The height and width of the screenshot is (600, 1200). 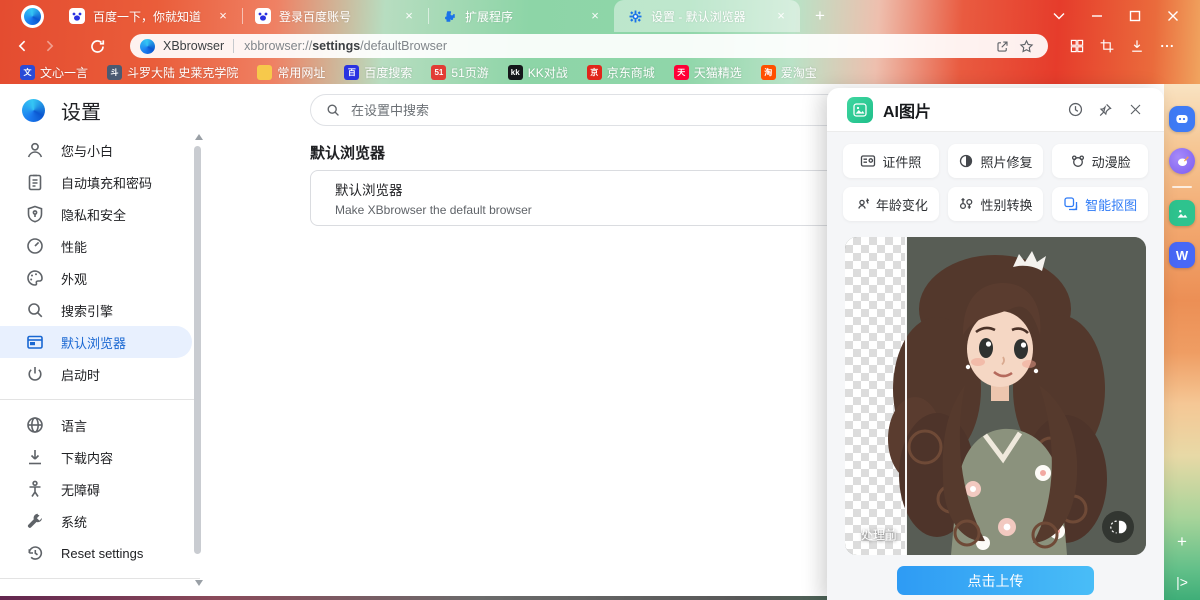 What do you see at coordinates (1182, 119) in the screenshot?
I see `ai-chat-robot-icon` at bounding box center [1182, 119].